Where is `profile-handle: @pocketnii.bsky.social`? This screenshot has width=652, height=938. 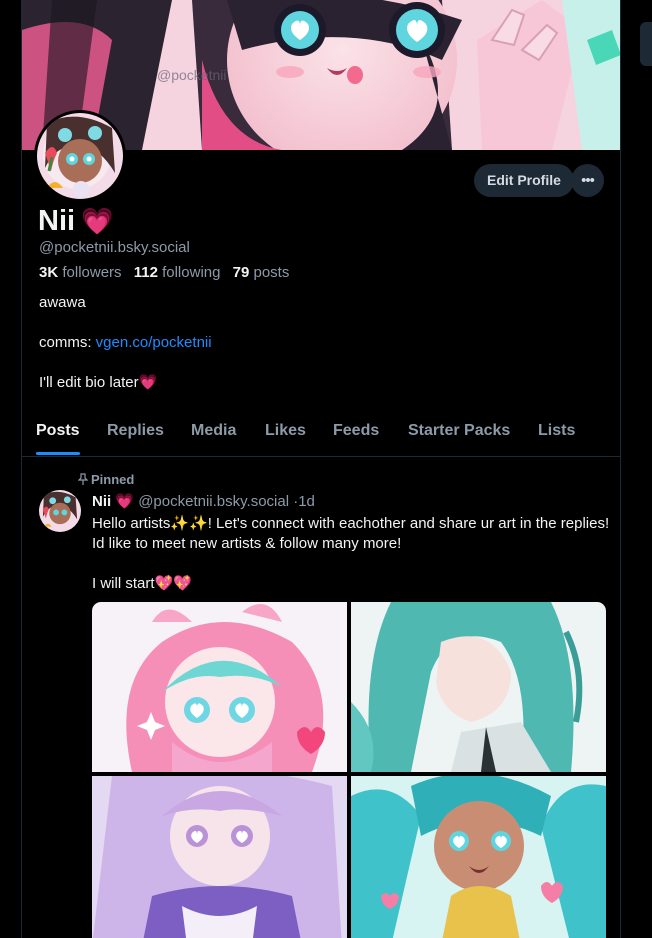 profile-handle: @pocketnii.bsky.social is located at coordinates (114, 247).